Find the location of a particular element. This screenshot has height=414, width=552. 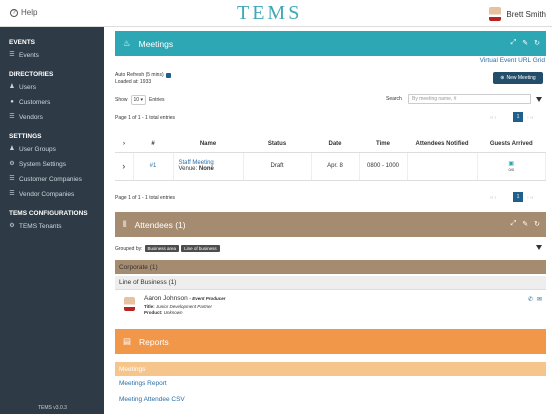

auto-refresh-label: Auto Refresh (5 mins) is located at coordinates (139, 75).